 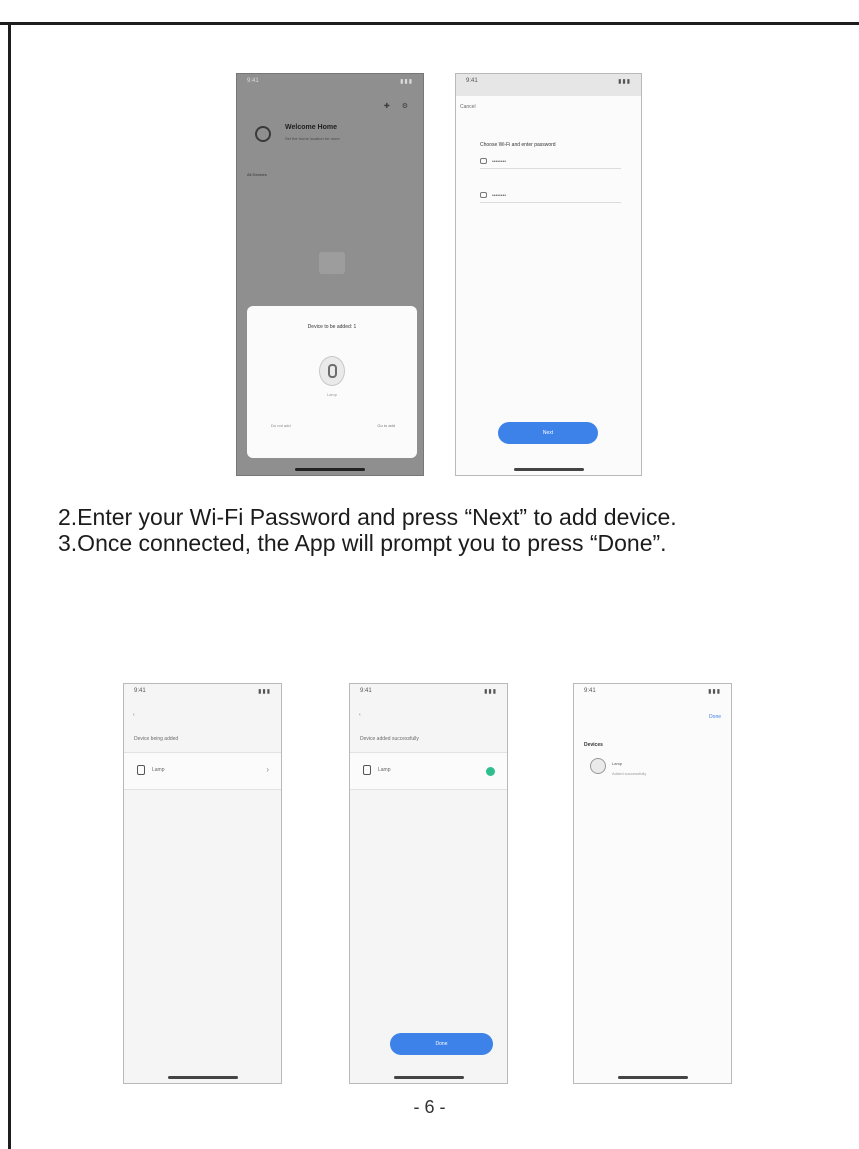 What do you see at coordinates (332, 263) in the screenshot?
I see `empty-placeholder-icon` at bounding box center [332, 263].